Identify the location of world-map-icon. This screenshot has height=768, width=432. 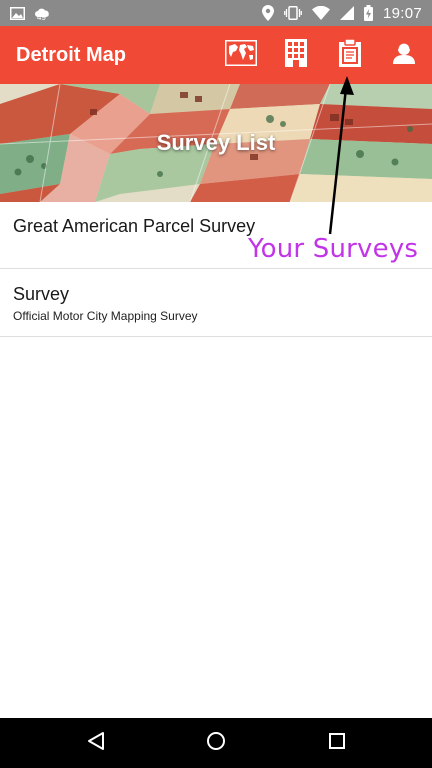
(241, 55).